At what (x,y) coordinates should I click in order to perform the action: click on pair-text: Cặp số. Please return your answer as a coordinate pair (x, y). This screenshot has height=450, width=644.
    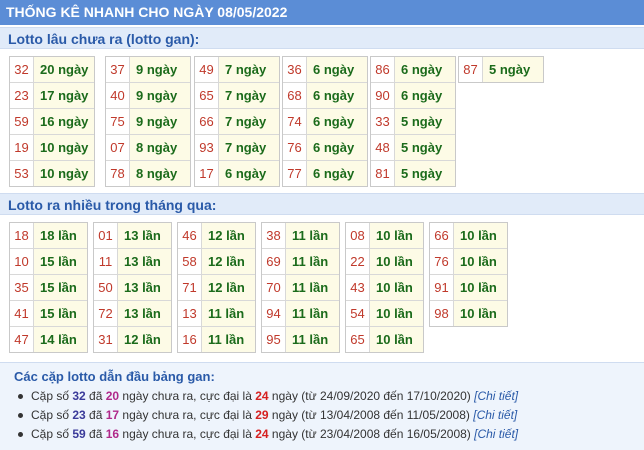
    Looking at the image, I should click on (52, 396).